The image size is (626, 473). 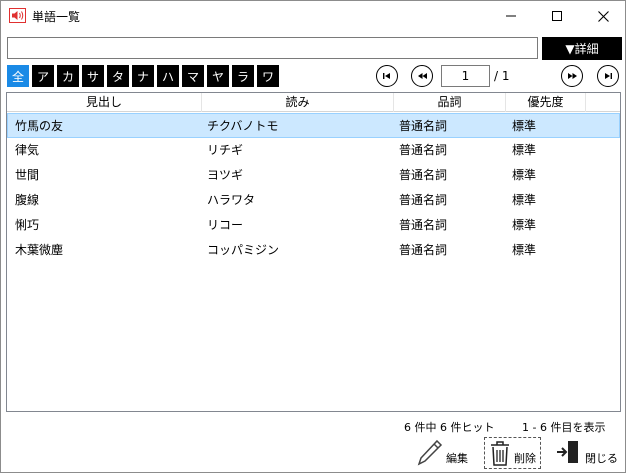 I want to click on close-icon, so click(x=603, y=16).